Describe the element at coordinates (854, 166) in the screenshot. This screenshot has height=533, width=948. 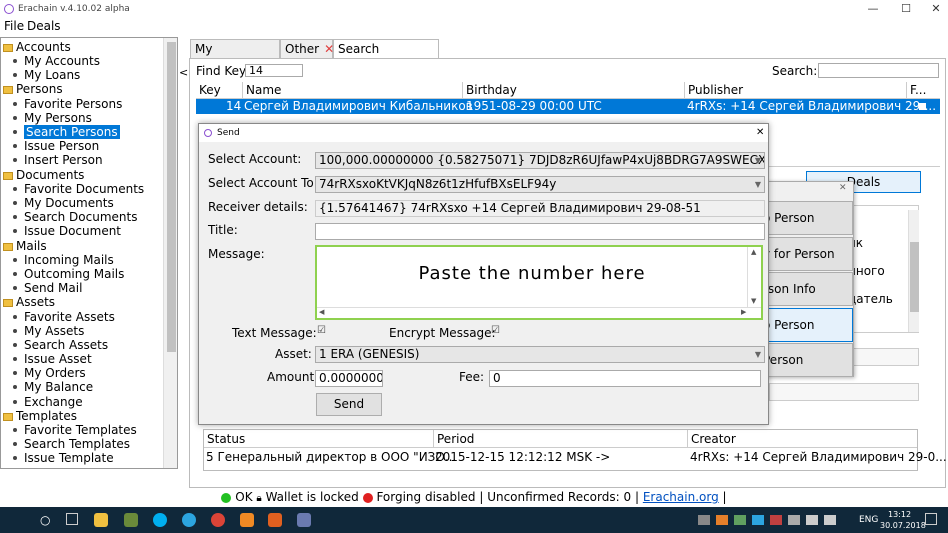
I see `splitter` at that location.